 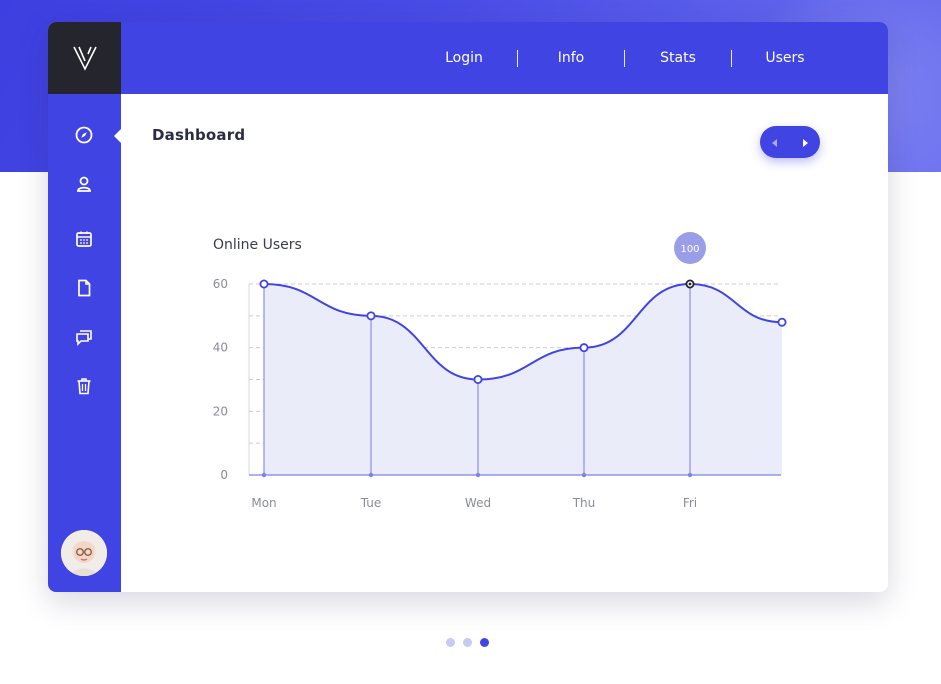 What do you see at coordinates (790, 142) in the screenshot?
I see `pager-control` at bounding box center [790, 142].